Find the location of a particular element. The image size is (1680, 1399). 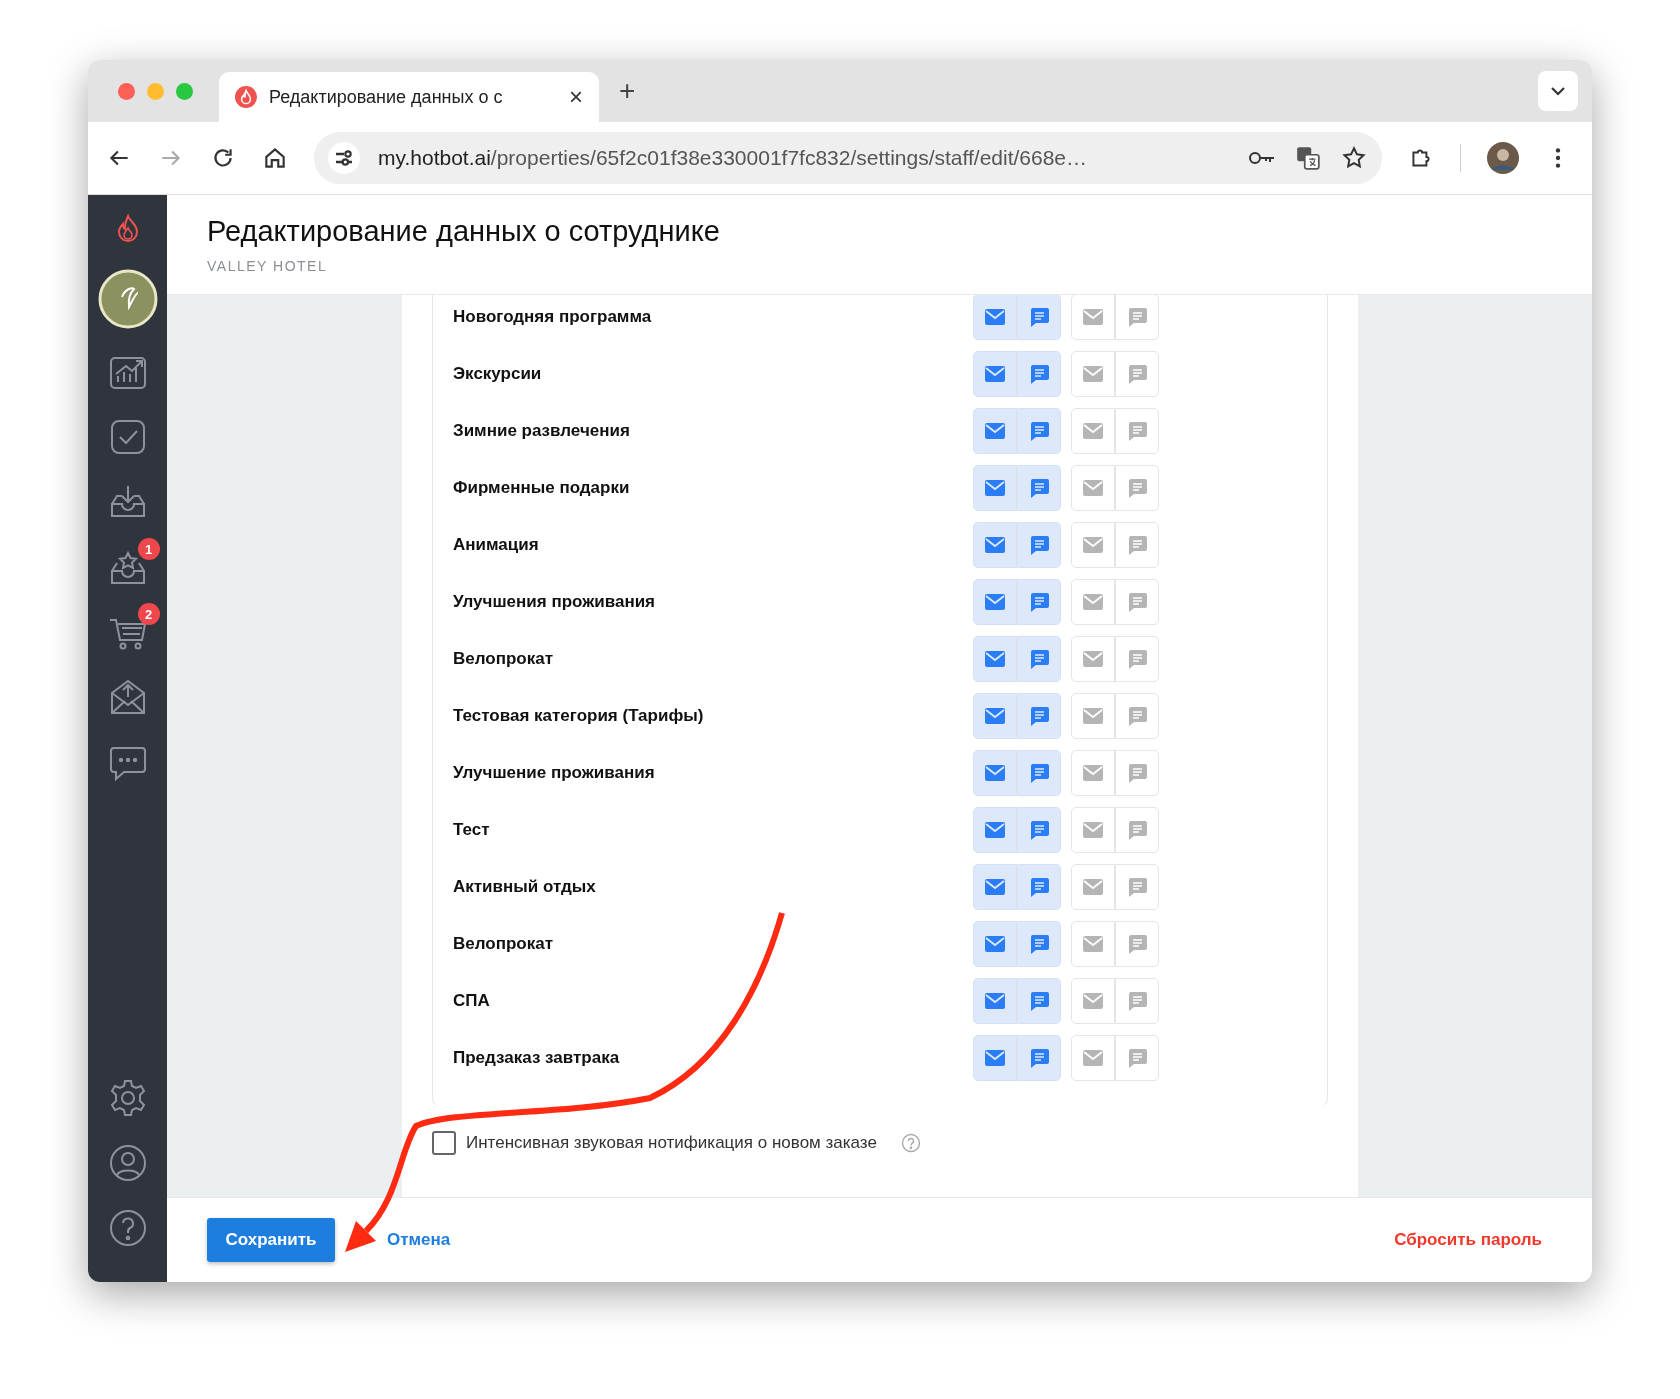

tab-close-button: × is located at coordinates (576, 97).